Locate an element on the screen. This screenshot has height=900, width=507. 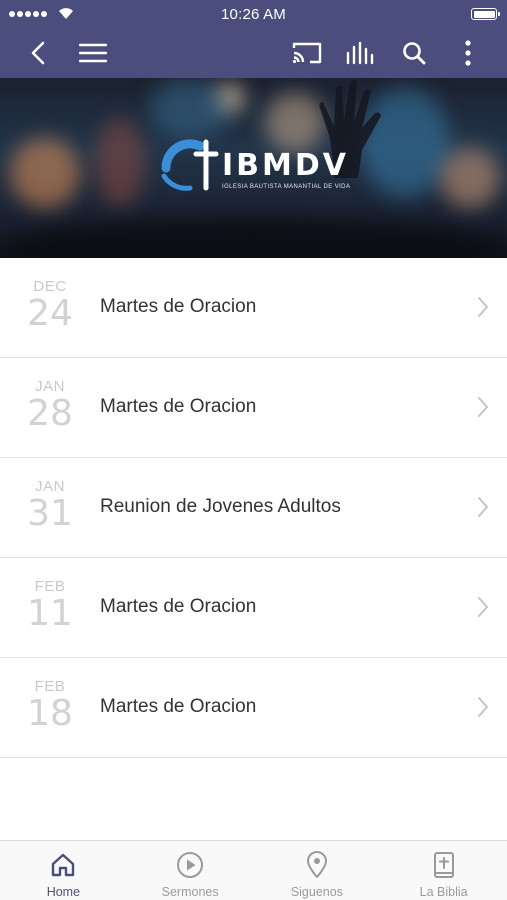
equalizer-button is located at coordinates (360, 53).